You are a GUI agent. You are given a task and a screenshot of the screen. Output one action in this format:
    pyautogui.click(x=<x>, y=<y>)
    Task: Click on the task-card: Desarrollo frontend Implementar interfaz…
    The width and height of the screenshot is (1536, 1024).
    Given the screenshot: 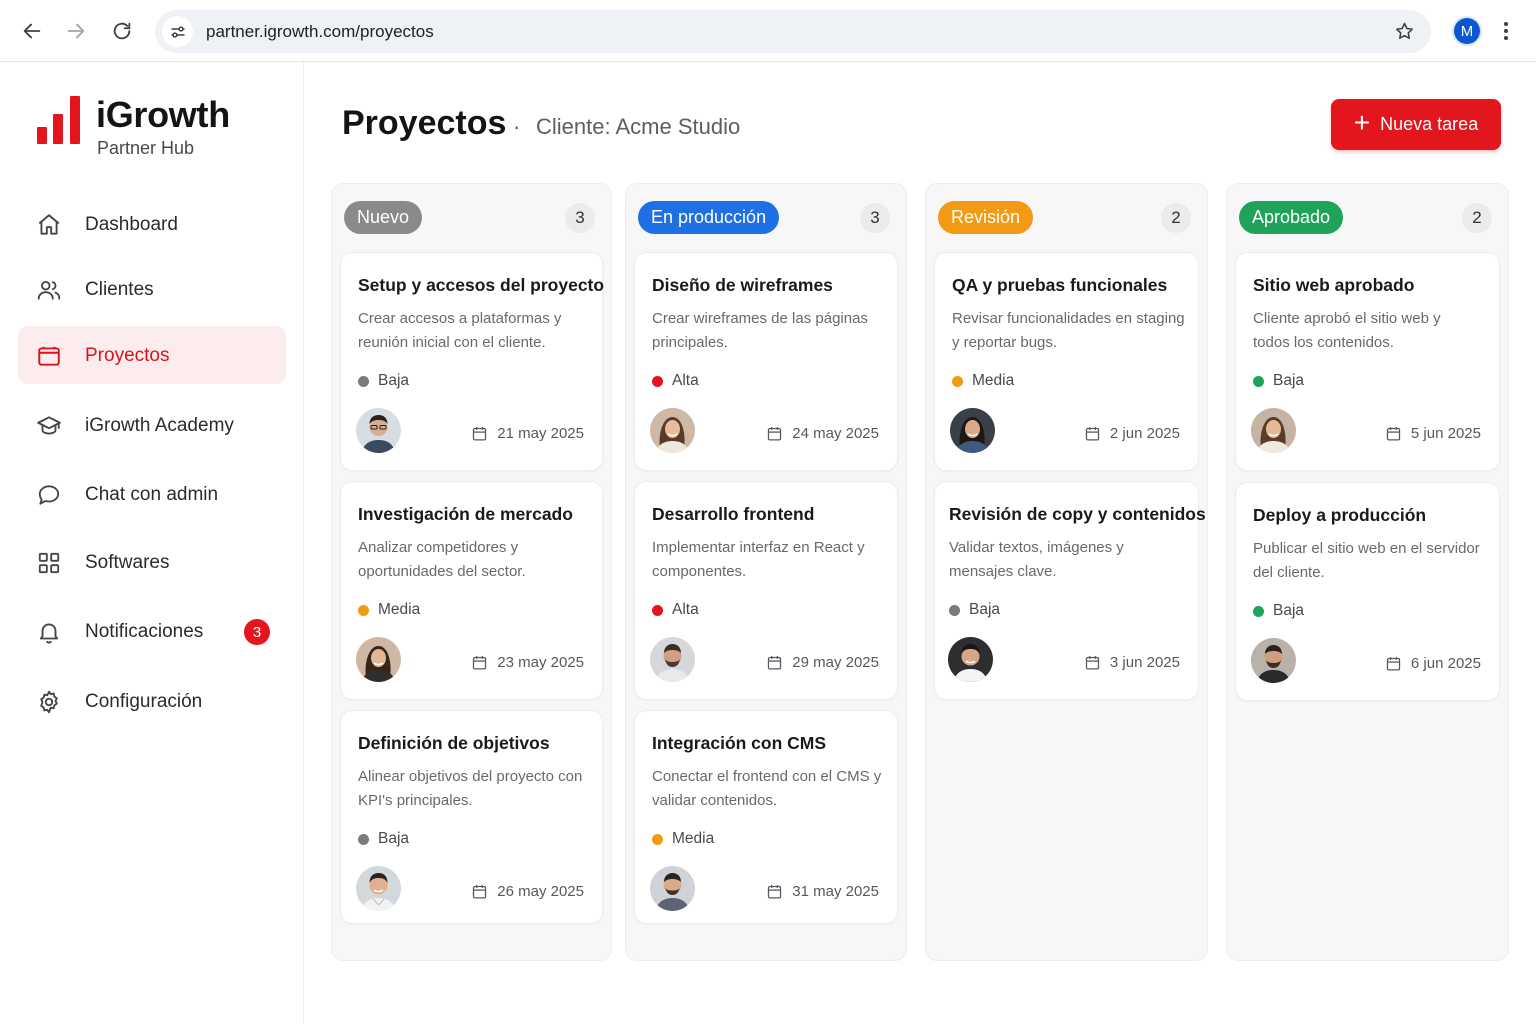 What is the action you would take?
    pyautogui.click(x=766, y=590)
    